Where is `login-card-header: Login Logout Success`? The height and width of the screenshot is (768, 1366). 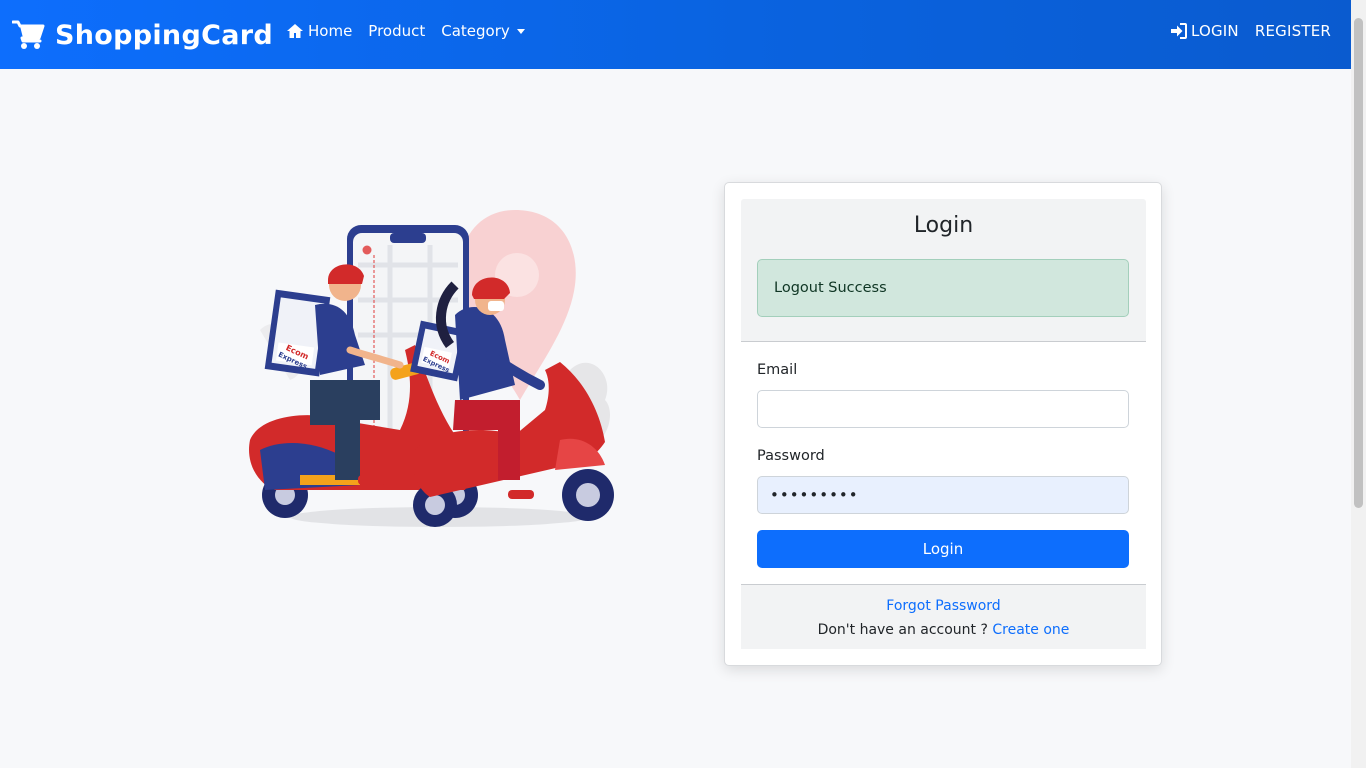 login-card-header: Login Logout Success is located at coordinates (943, 270).